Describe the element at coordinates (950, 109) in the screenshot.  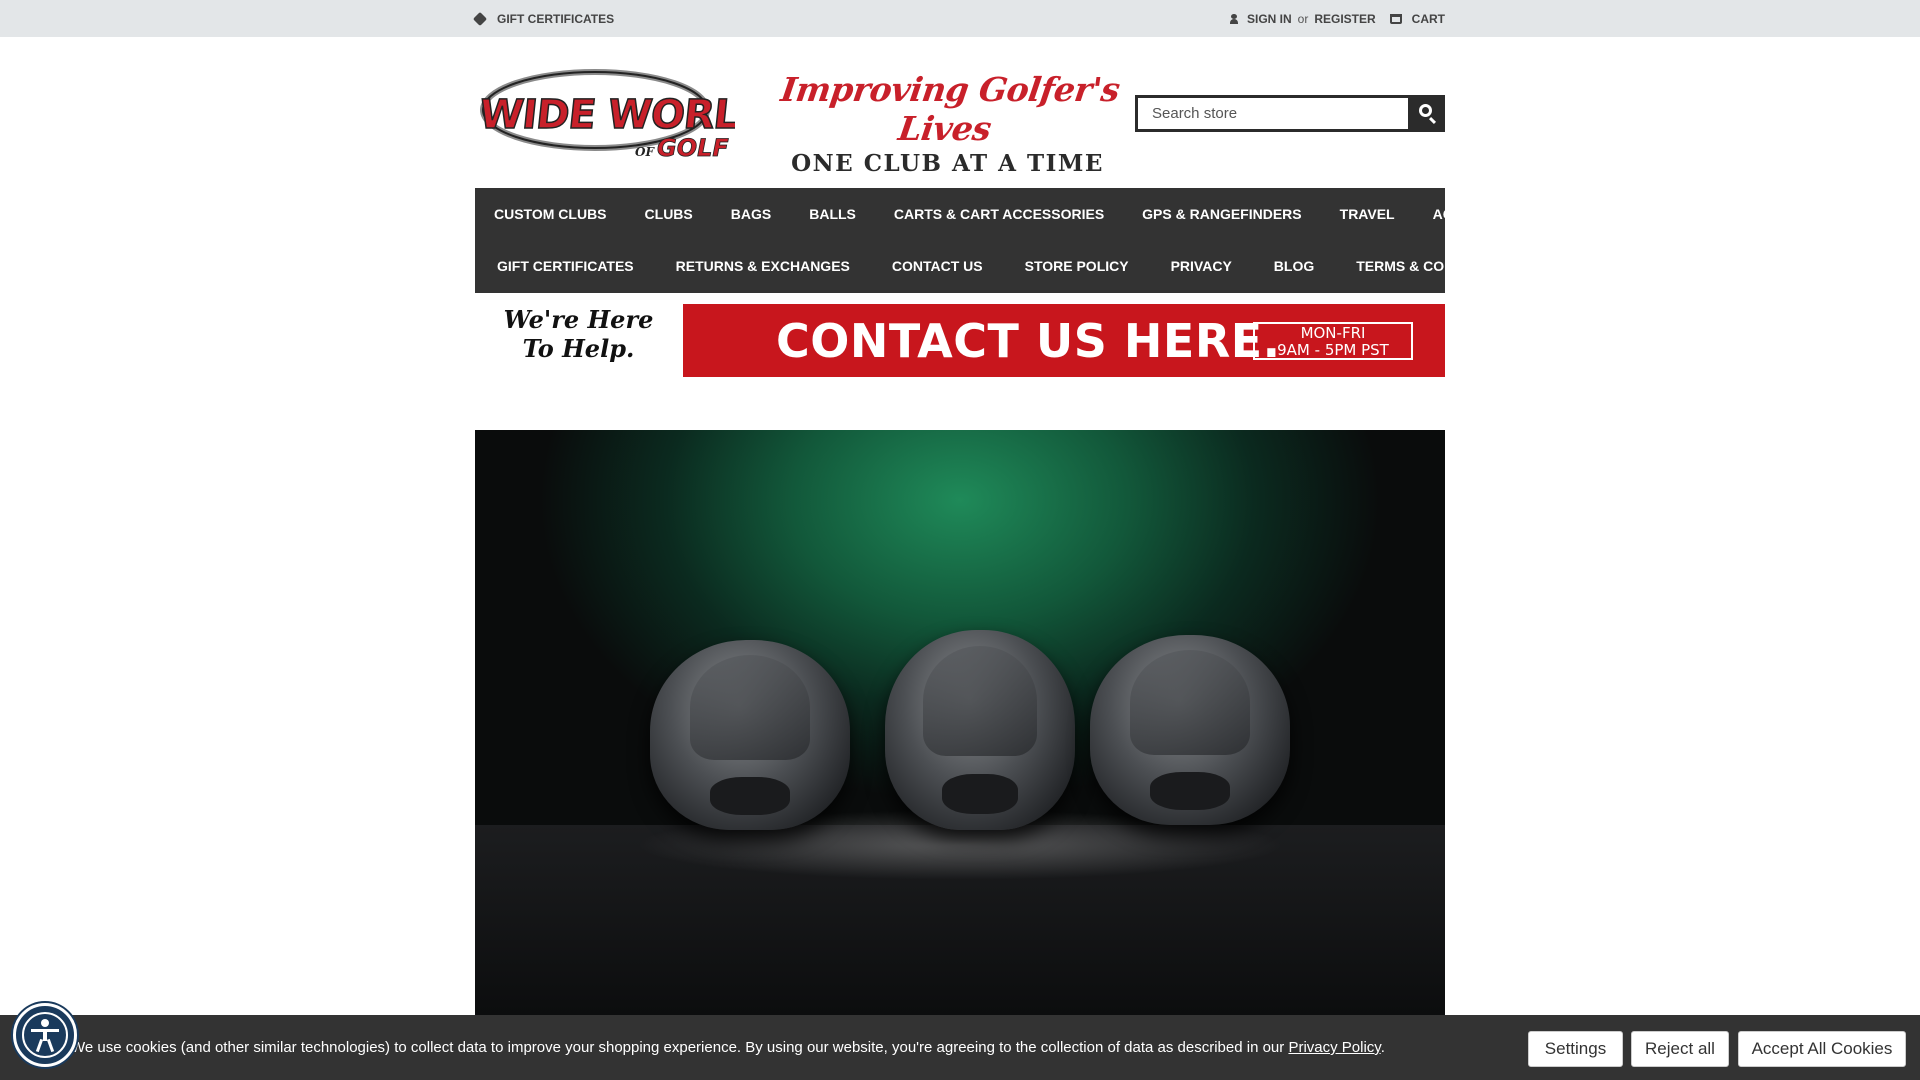
I see `tagline-script: Improving Golfer's Lives` at that location.